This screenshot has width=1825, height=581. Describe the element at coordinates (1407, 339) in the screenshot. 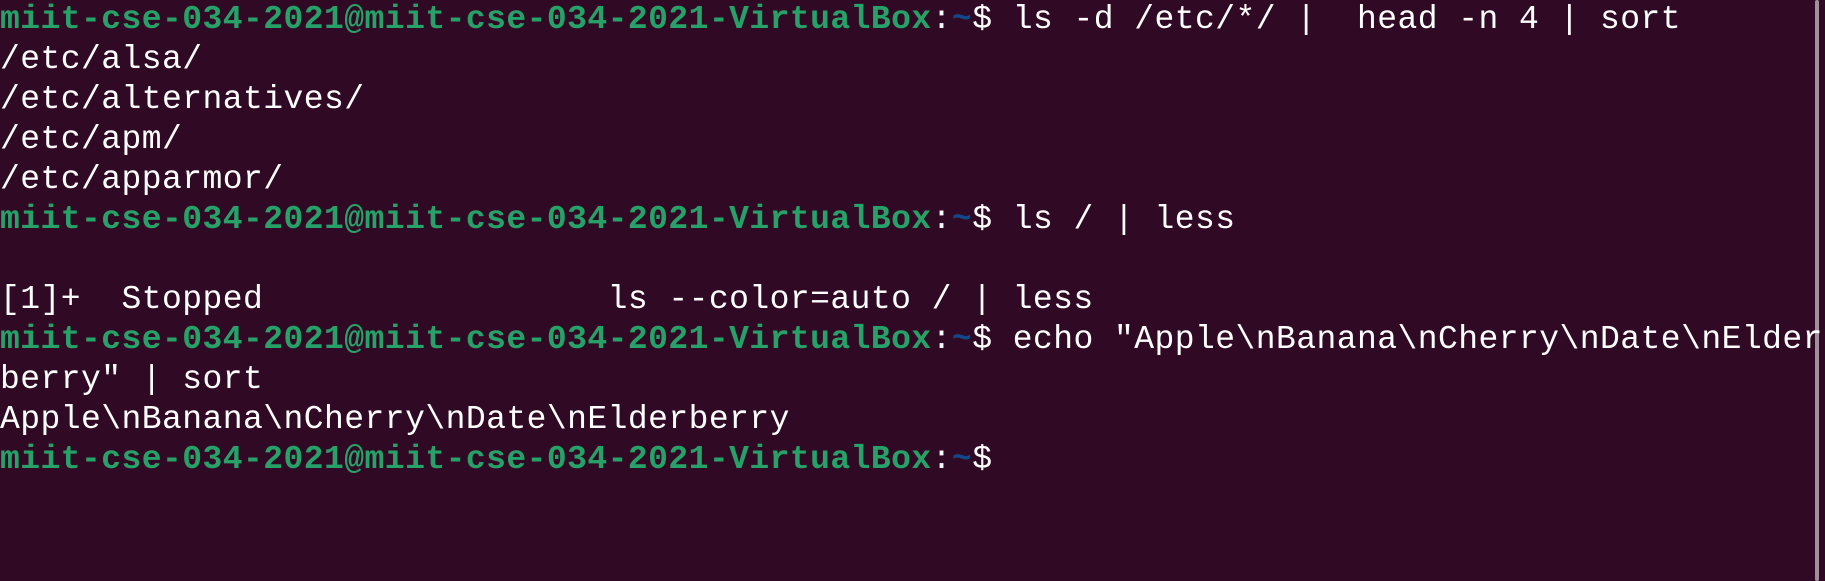

I see `command-text: echo "Apple\nBanana\nCherry\nDate\nElder` at that location.